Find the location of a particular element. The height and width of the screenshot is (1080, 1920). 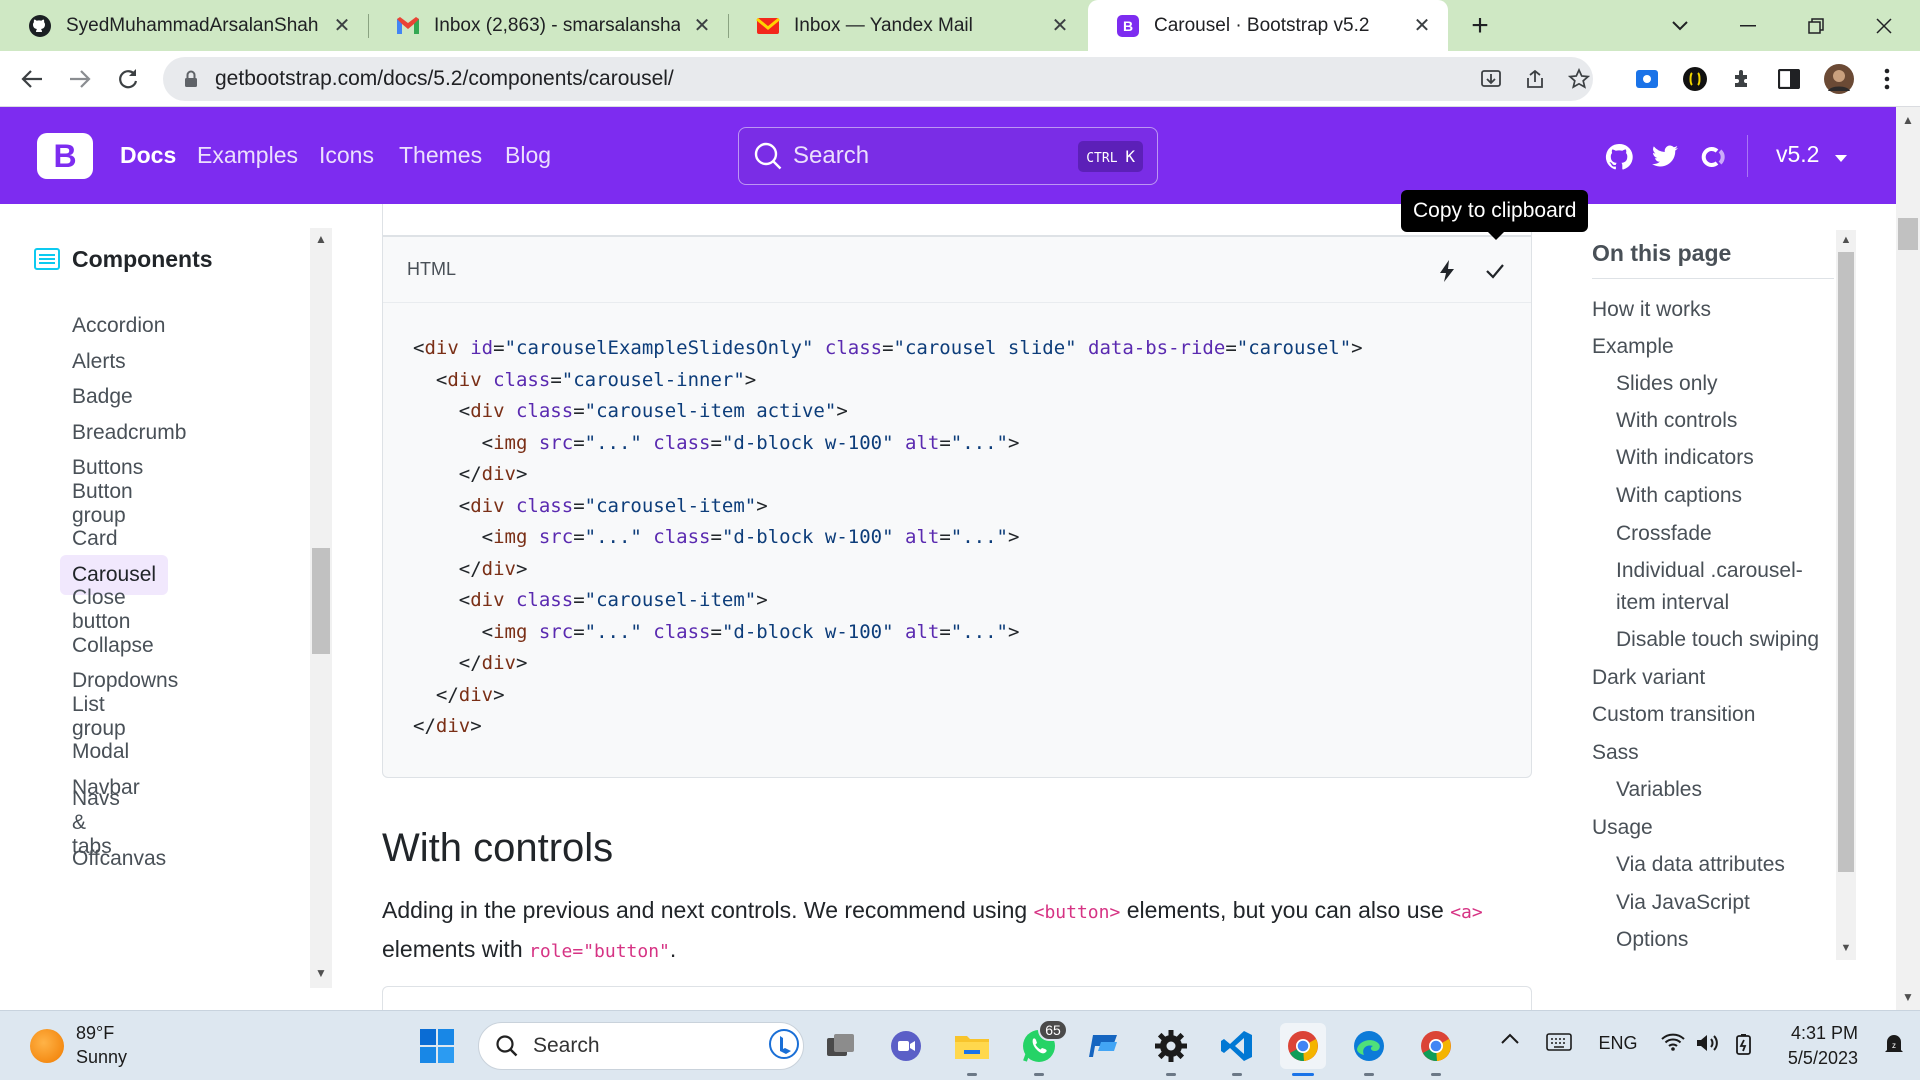

sidebar-item-card: Card is located at coordinates (95, 539).